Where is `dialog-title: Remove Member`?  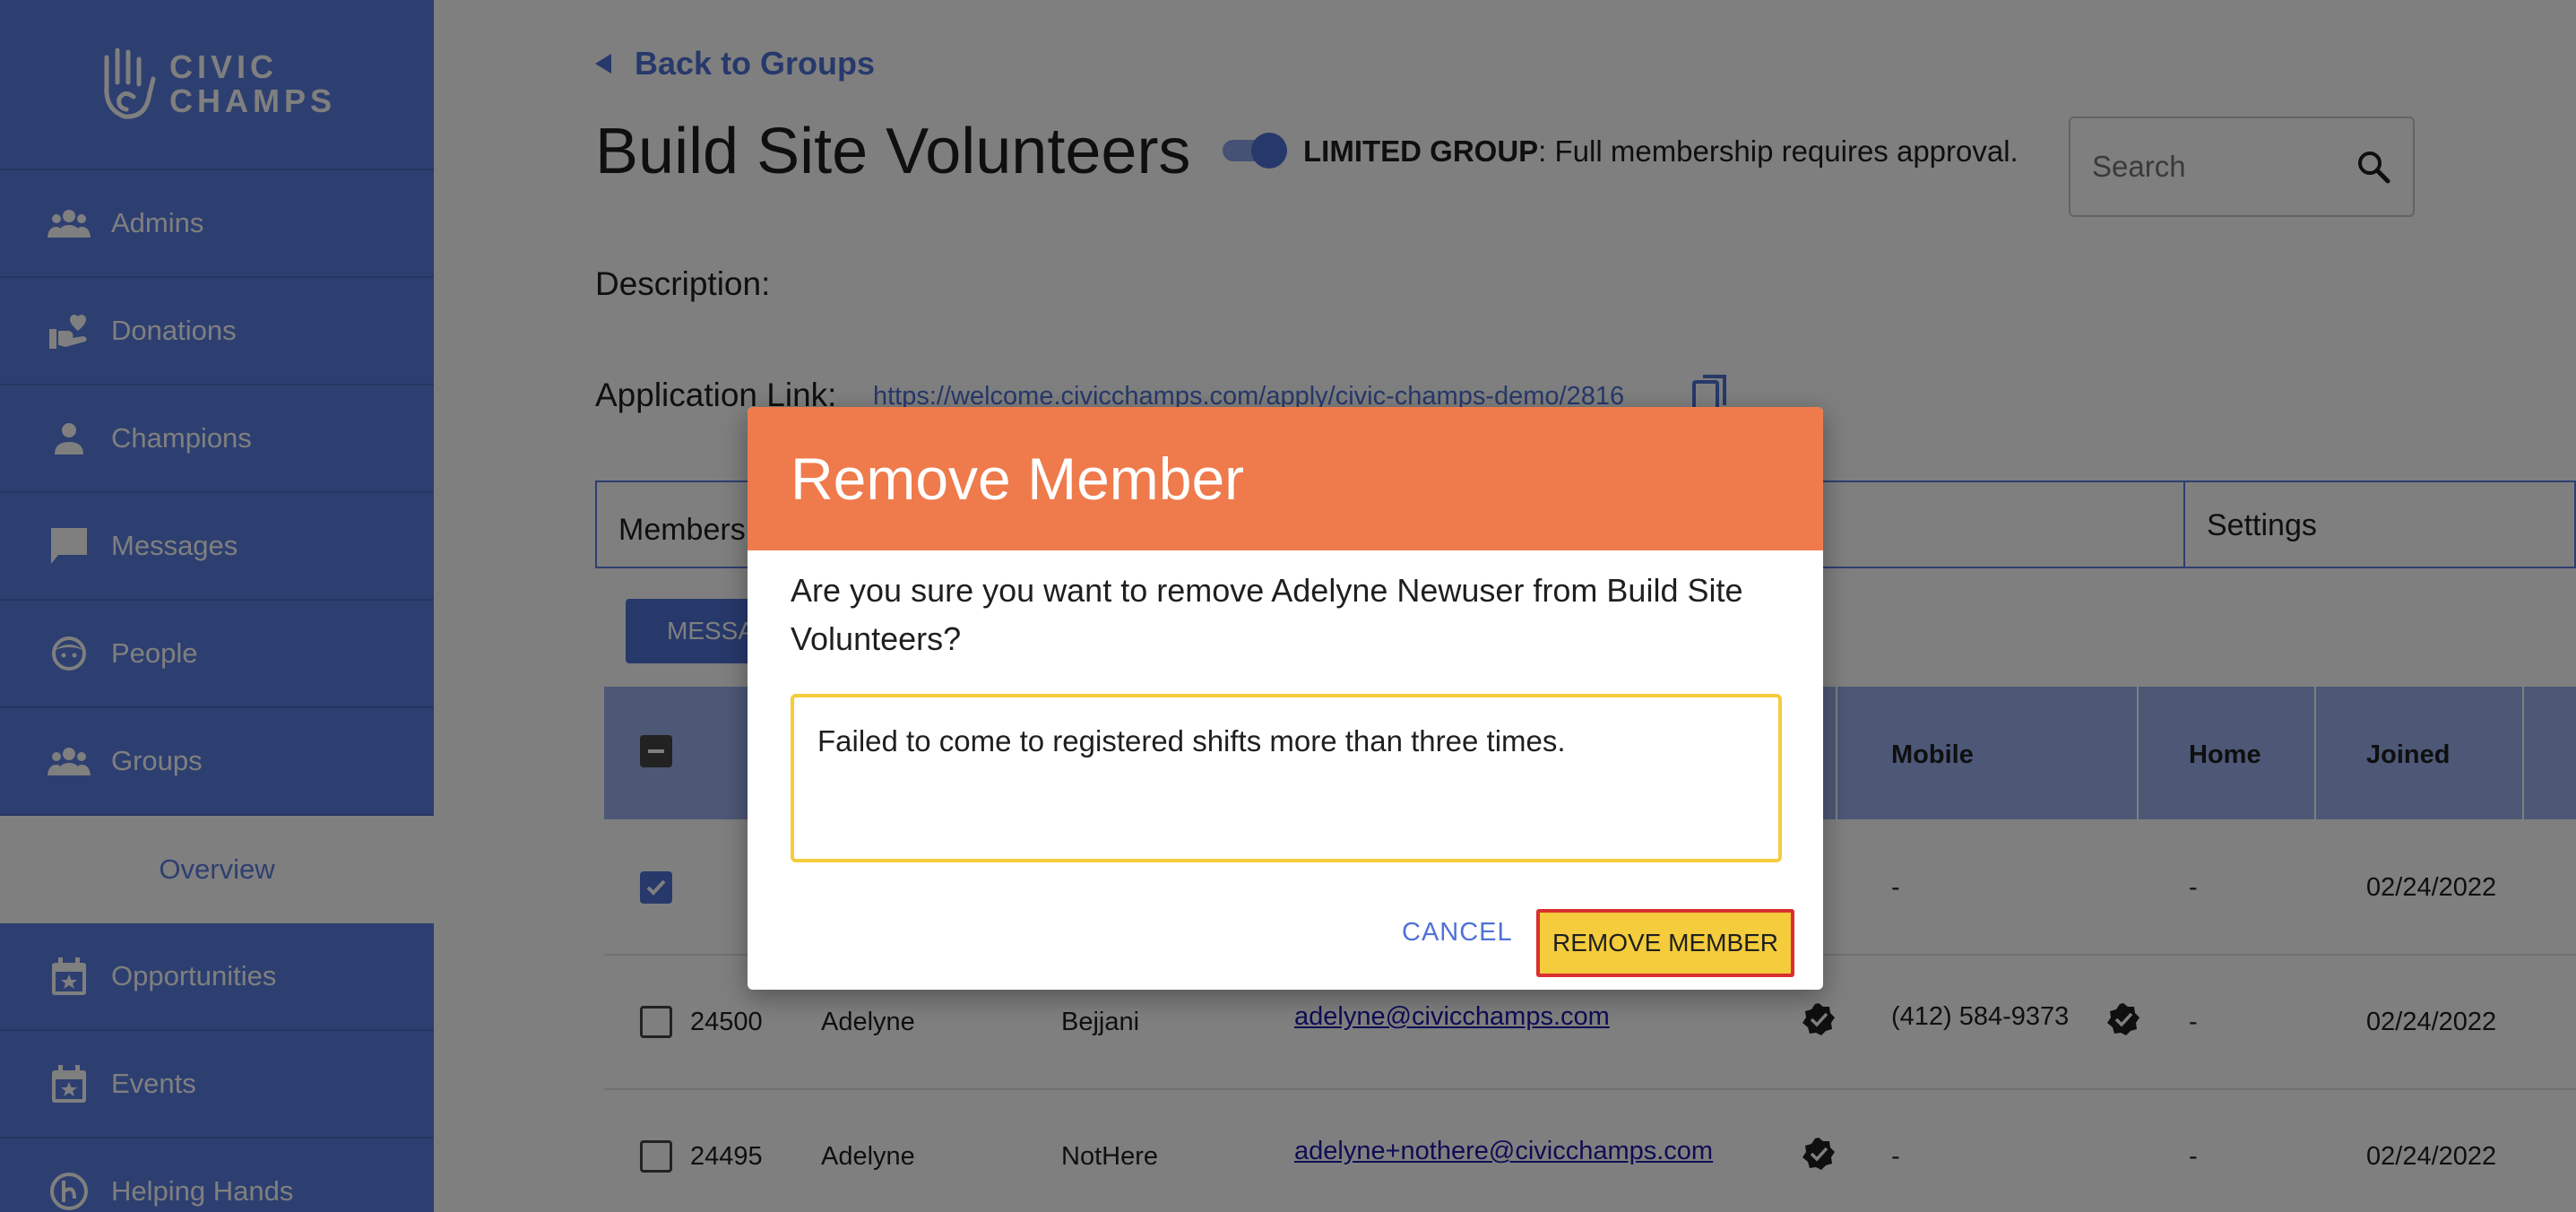 dialog-title: Remove Member is located at coordinates (1285, 478).